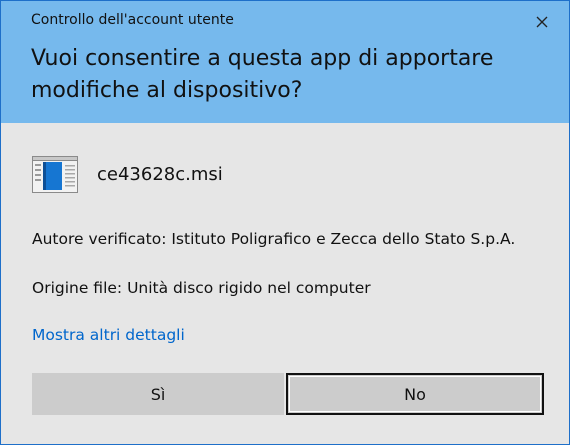 Image resolution: width=570 pixels, height=445 pixels. I want to click on no-button: No, so click(415, 394).